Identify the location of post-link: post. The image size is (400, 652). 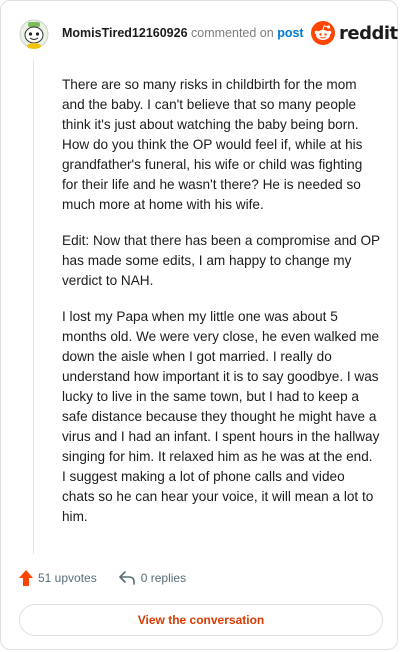
(290, 33).